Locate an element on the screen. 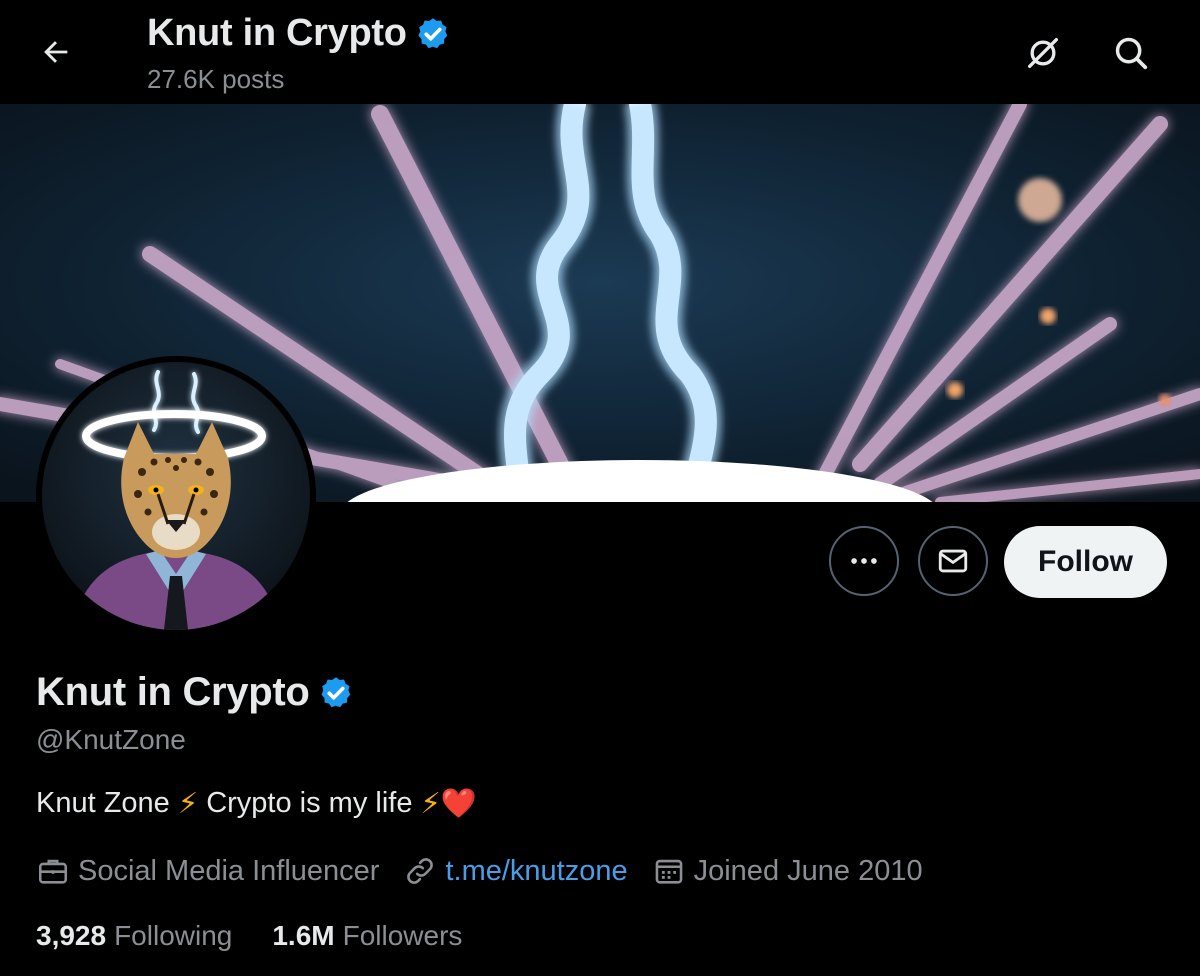  more-dots-icon is located at coordinates (864, 561).